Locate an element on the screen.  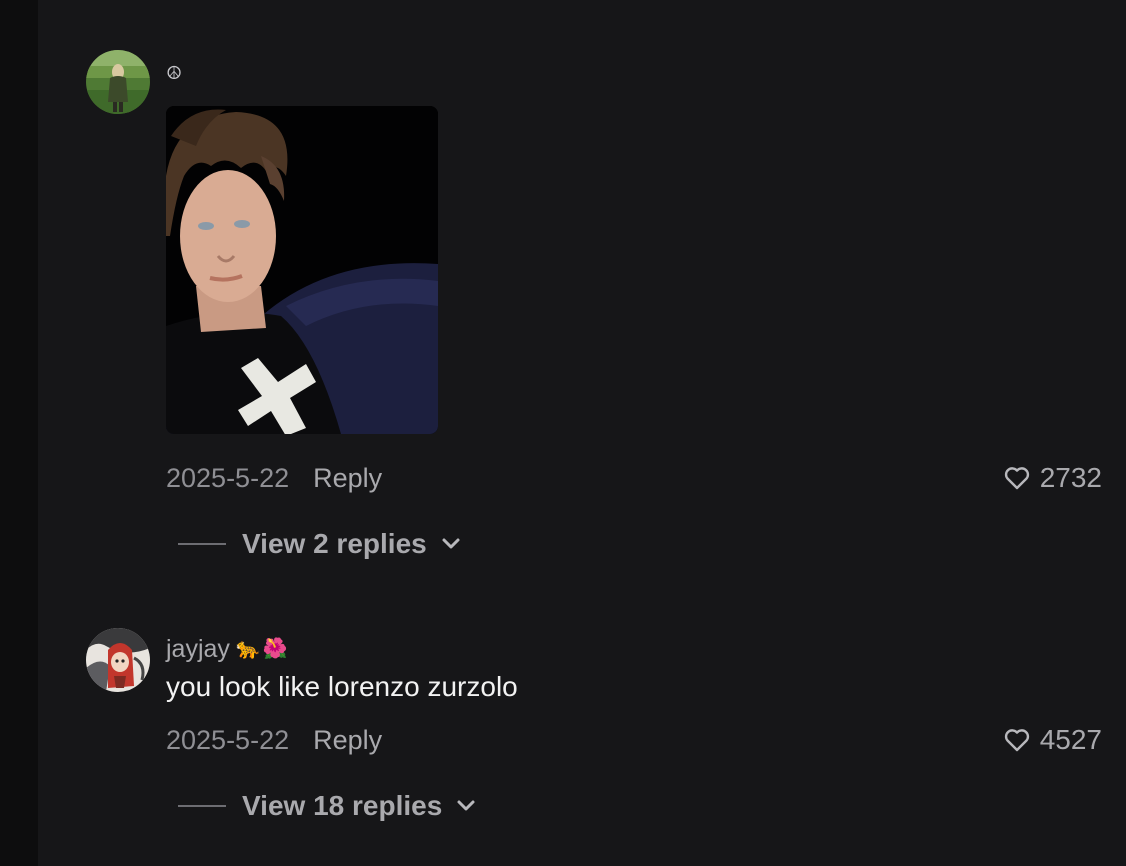
comment-image is located at coordinates (302, 270).